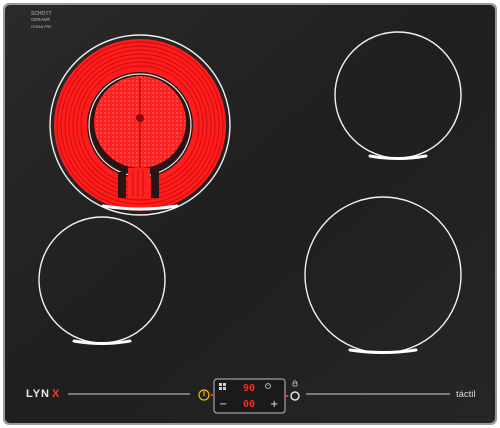 Image resolution: width=500 pixels, height=428 pixels. What do you see at coordinates (249, 396) in the screenshot?
I see `control-panel: 90 − 00 +` at bounding box center [249, 396].